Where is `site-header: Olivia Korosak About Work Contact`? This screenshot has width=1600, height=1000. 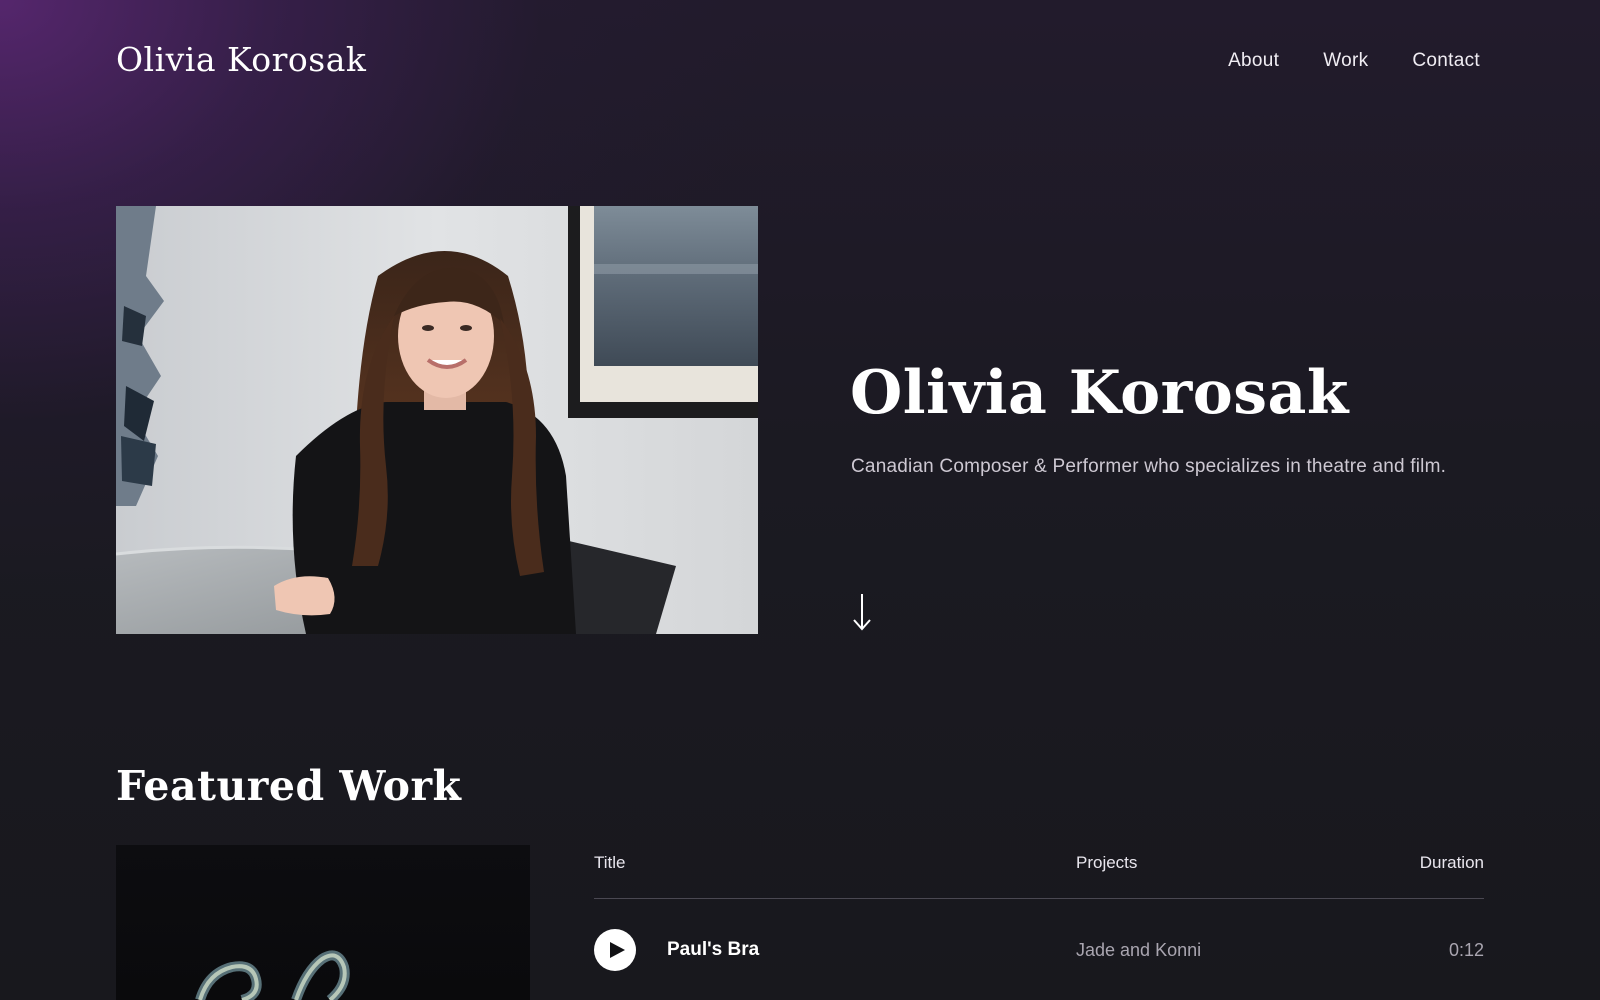
site-header: Olivia Korosak About Work Contact is located at coordinates (800, 62).